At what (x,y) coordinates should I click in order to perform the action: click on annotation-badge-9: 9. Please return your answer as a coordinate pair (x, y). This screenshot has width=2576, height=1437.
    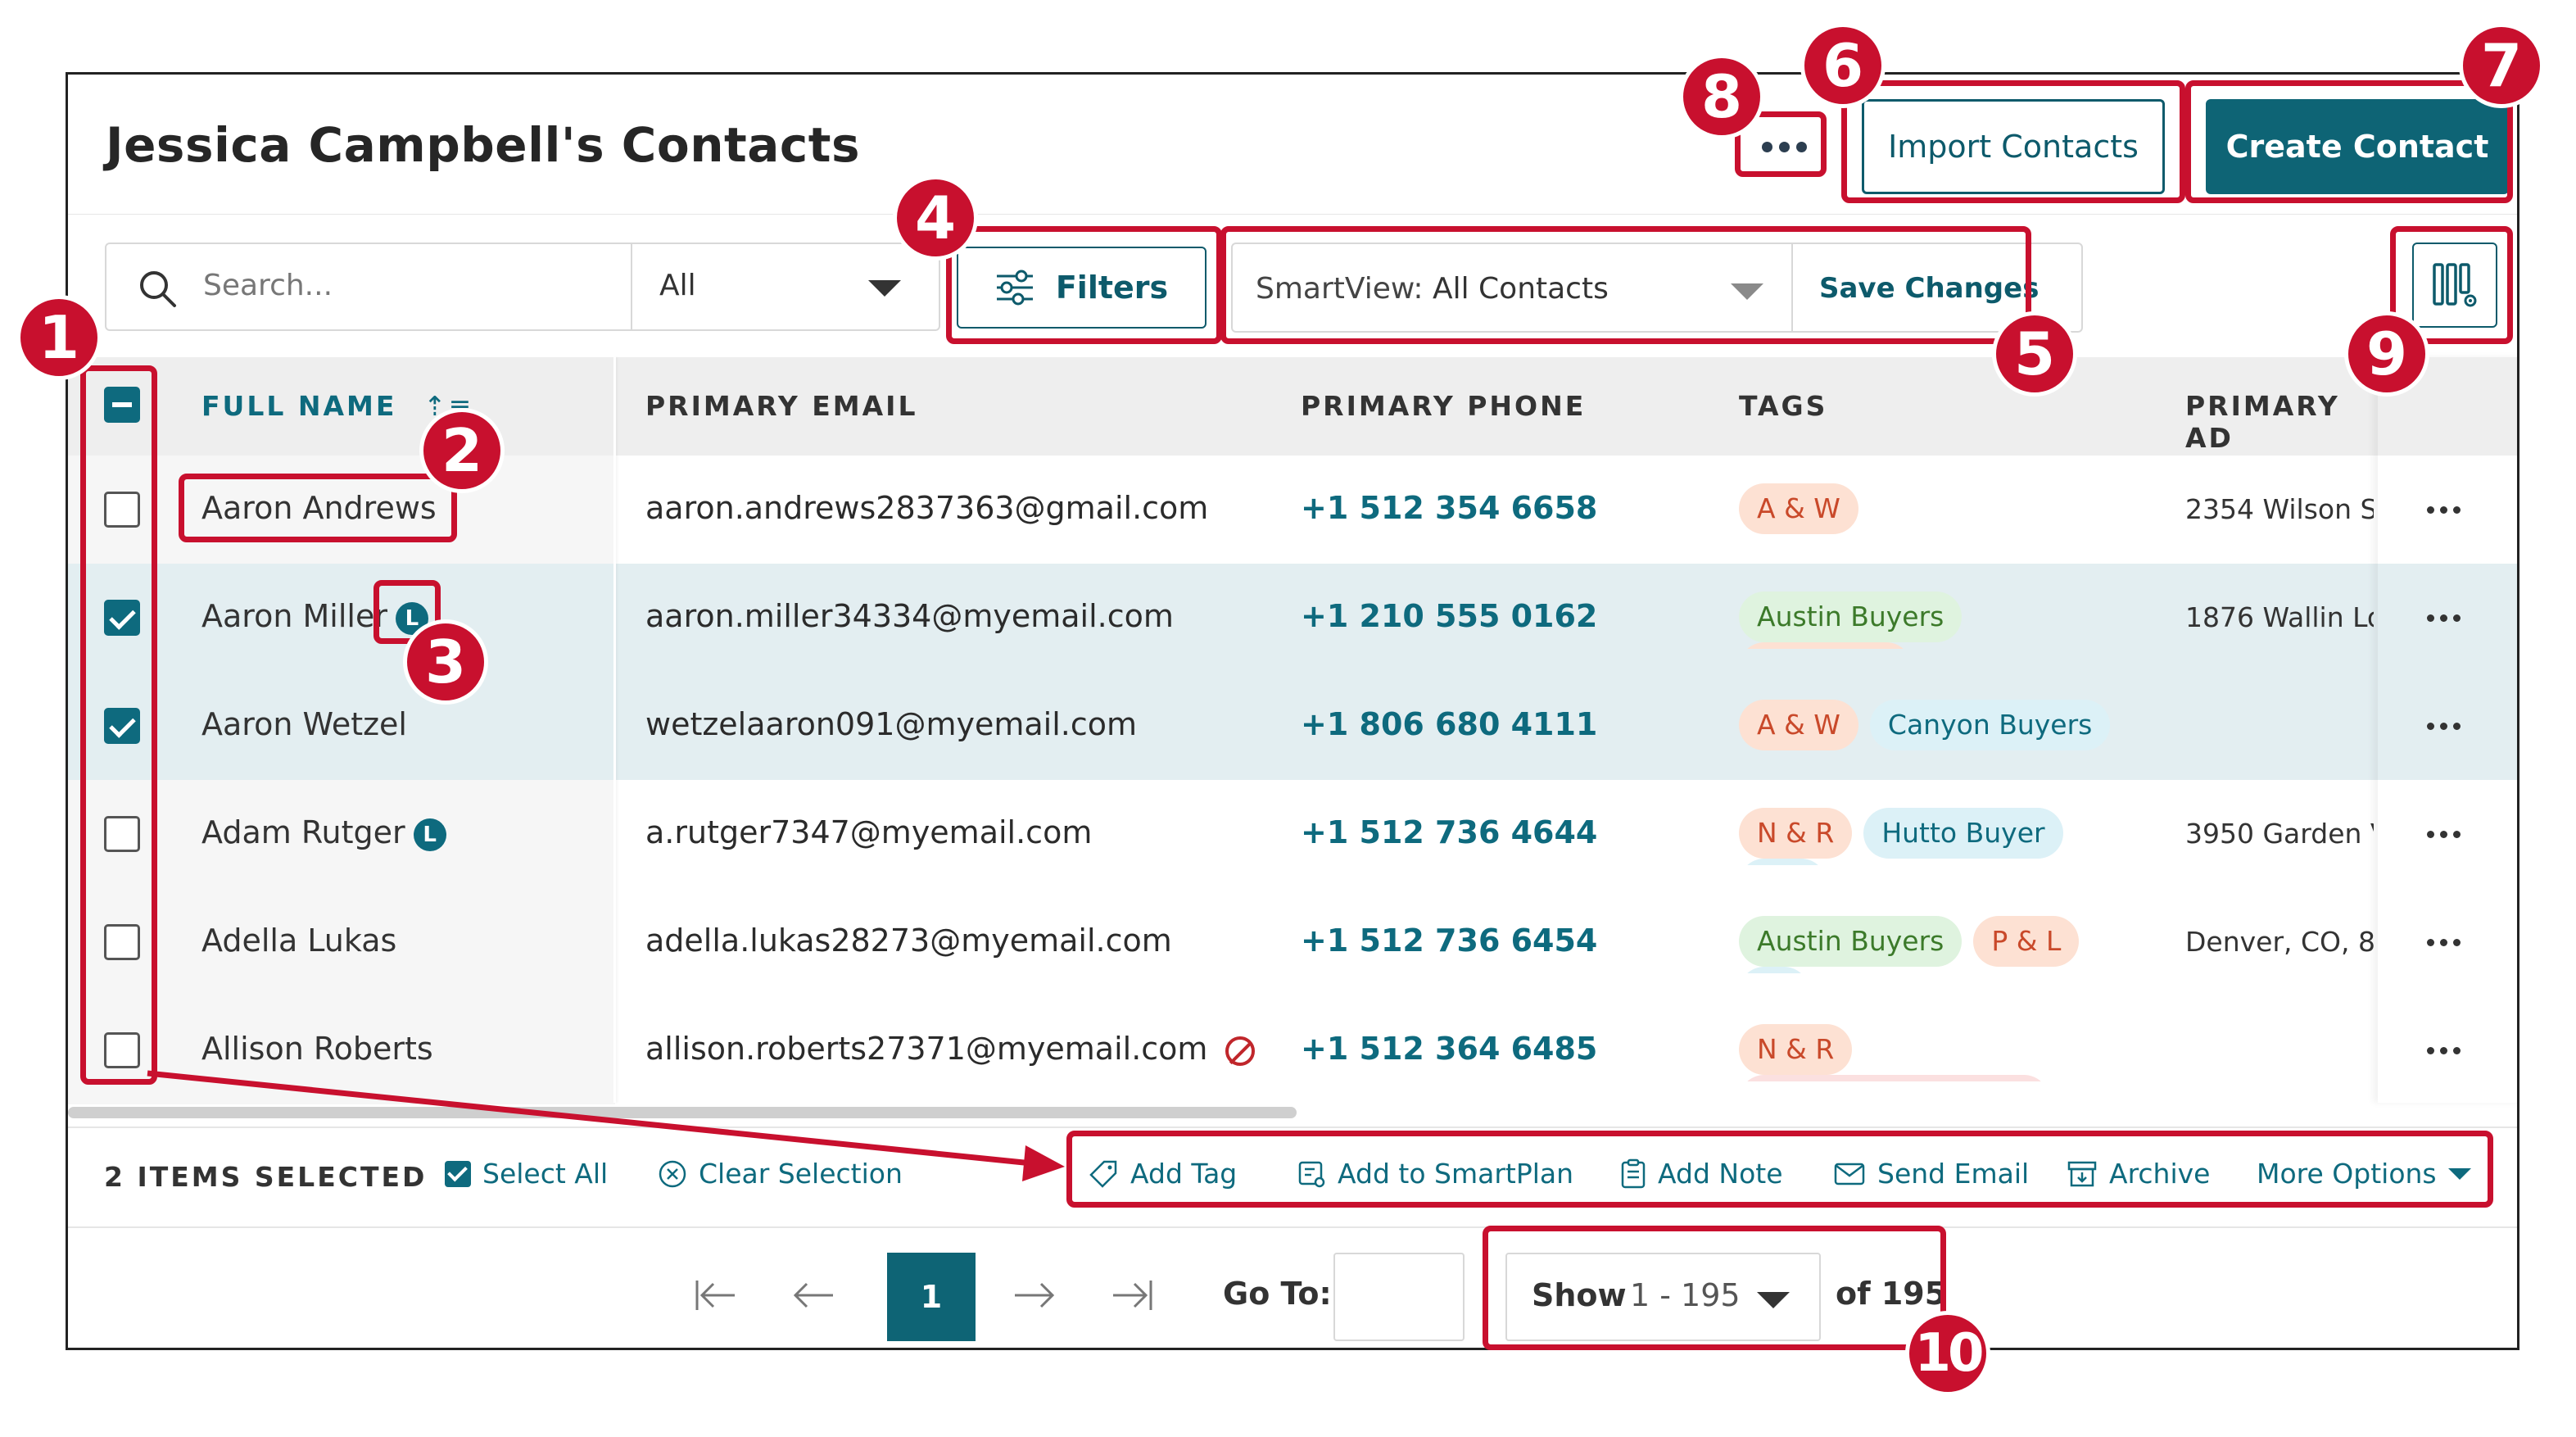
    Looking at the image, I should click on (2386, 354).